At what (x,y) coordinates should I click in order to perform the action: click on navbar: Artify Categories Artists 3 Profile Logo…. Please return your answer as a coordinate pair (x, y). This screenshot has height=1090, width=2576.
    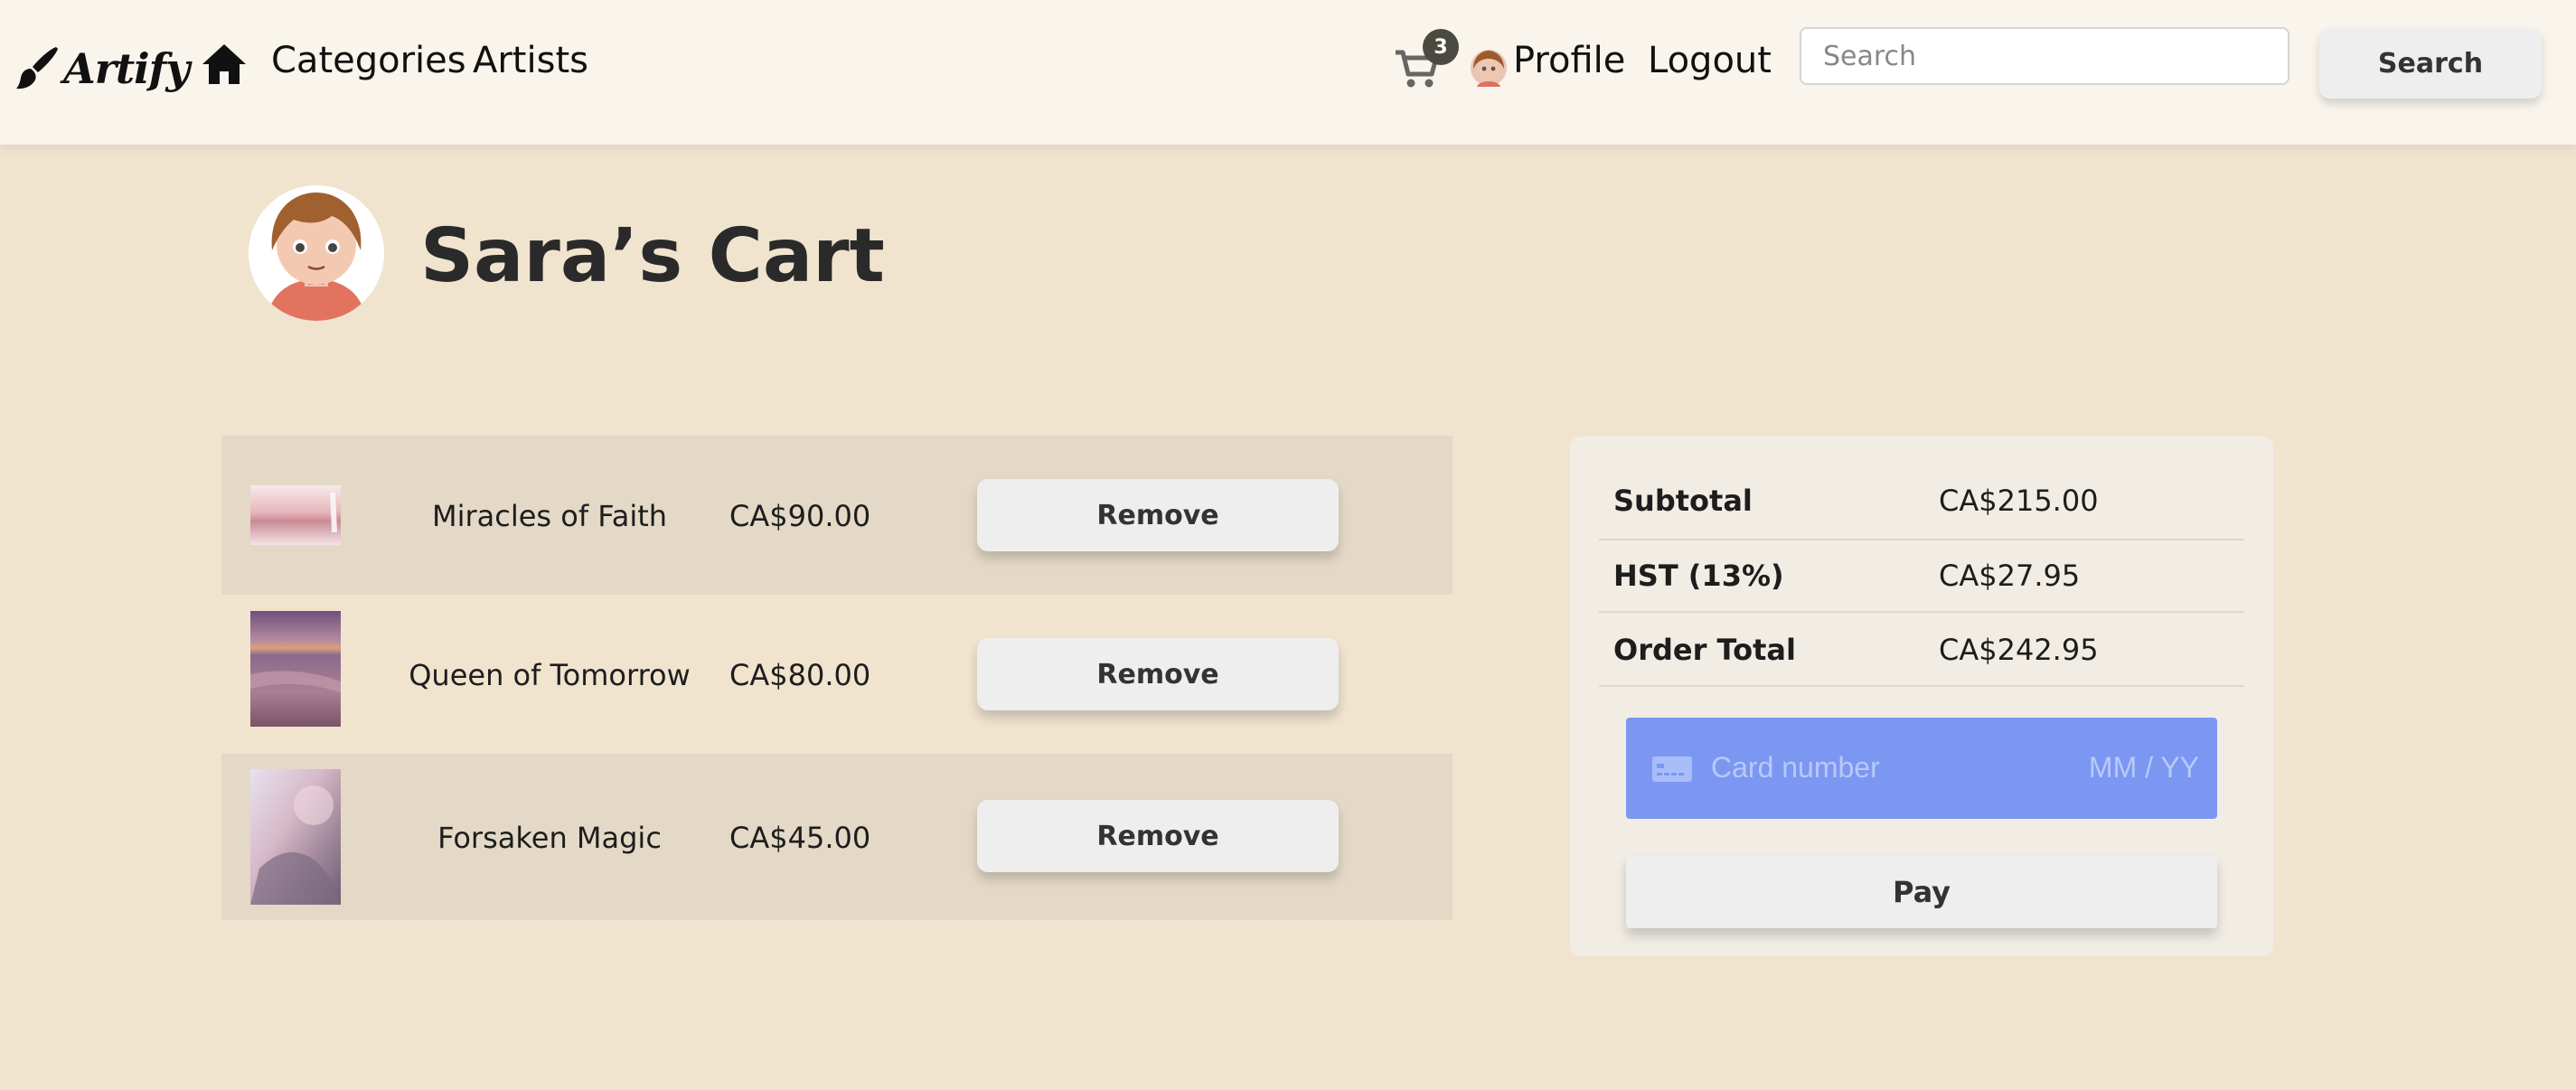
    Looking at the image, I should click on (1288, 72).